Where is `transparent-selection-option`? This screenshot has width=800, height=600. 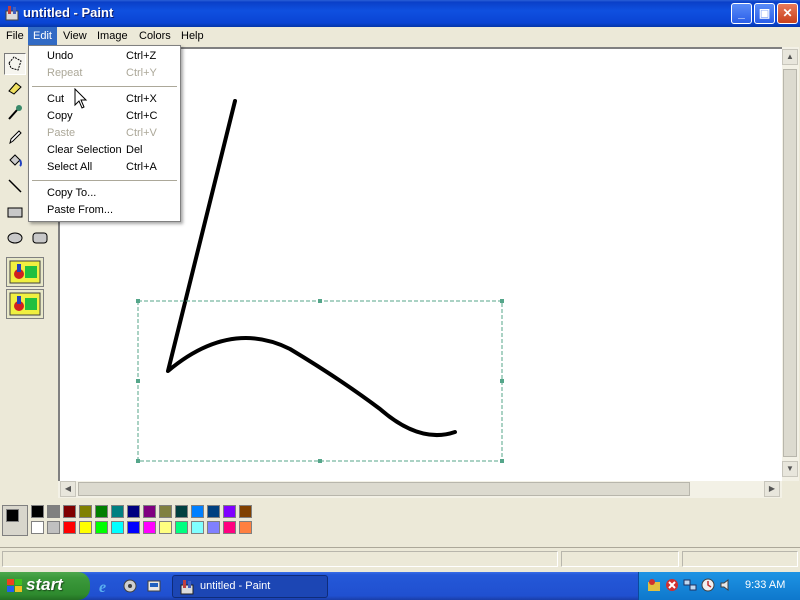 transparent-selection-option is located at coordinates (25, 304).